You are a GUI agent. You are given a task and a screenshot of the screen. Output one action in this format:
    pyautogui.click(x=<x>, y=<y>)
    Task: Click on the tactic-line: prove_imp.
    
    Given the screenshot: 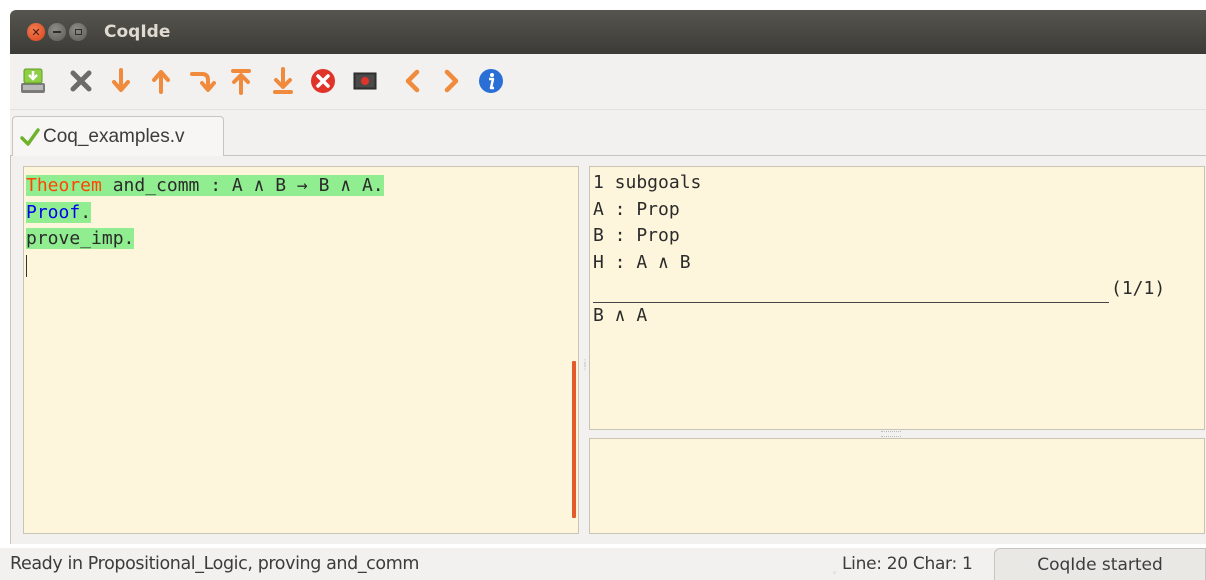 What is the action you would take?
    pyautogui.click(x=80, y=238)
    